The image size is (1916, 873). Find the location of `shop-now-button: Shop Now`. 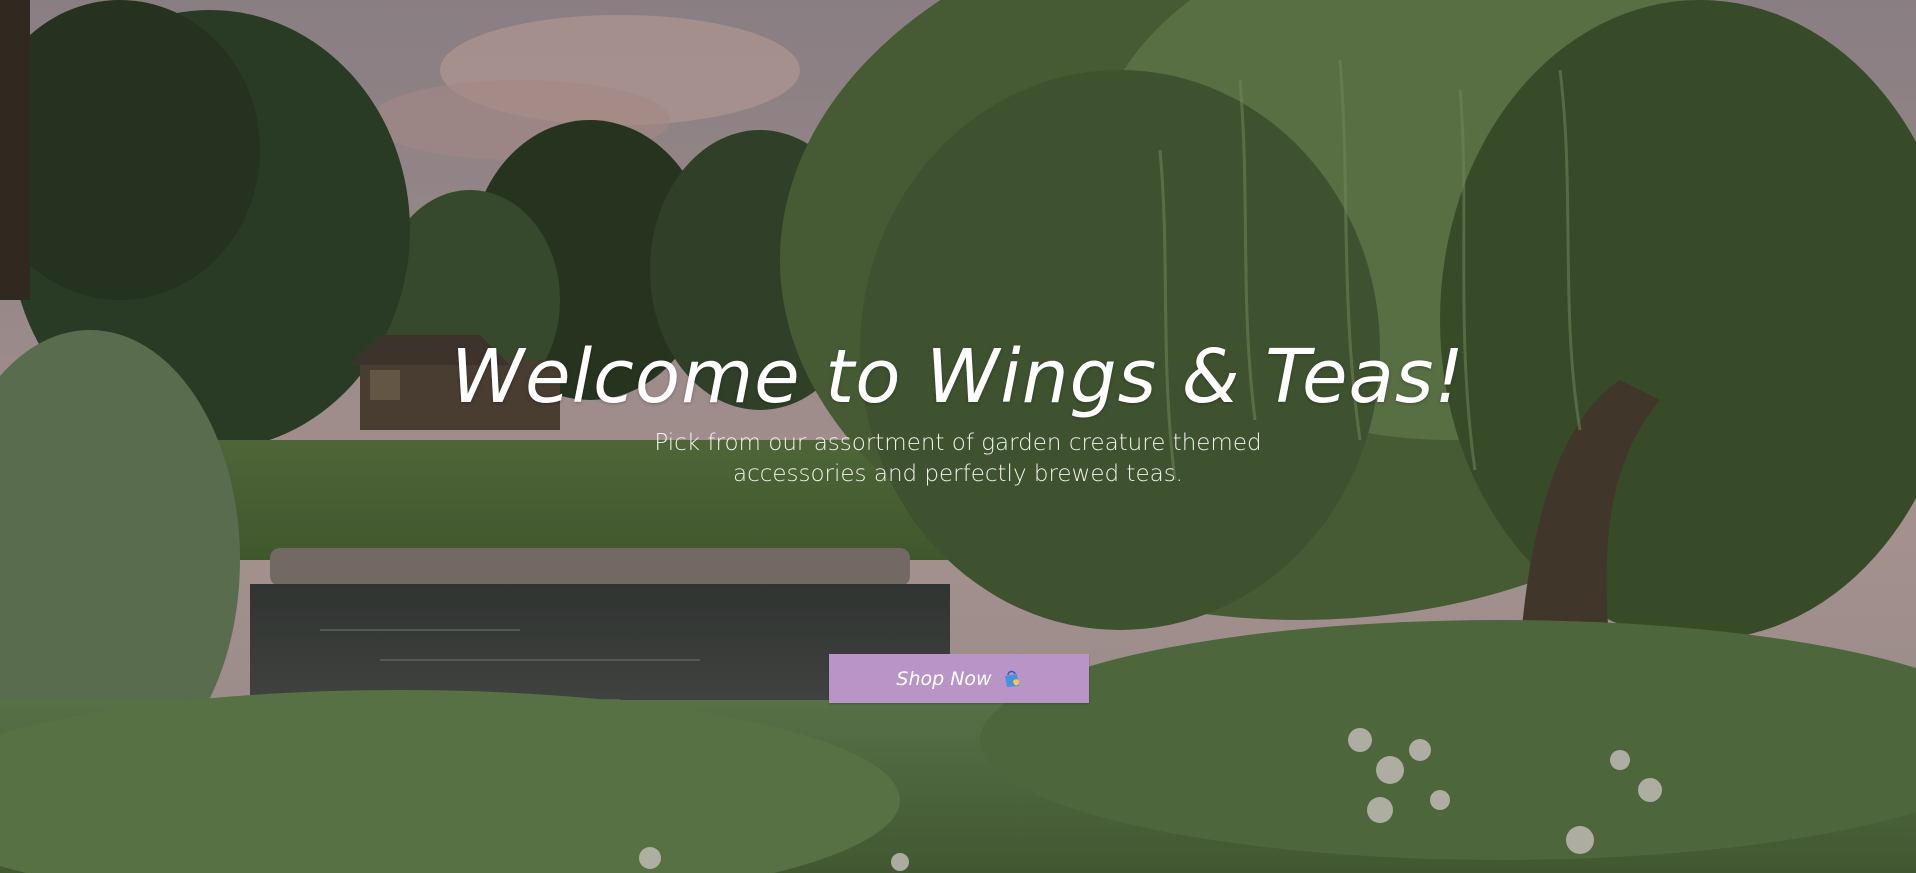

shop-now-button: Shop Now is located at coordinates (959, 678).